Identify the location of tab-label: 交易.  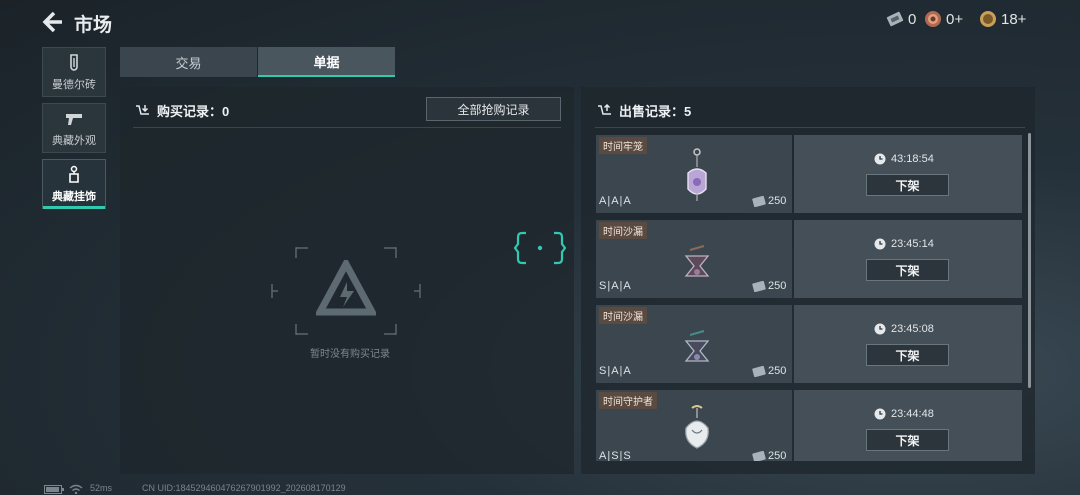
(188, 63).